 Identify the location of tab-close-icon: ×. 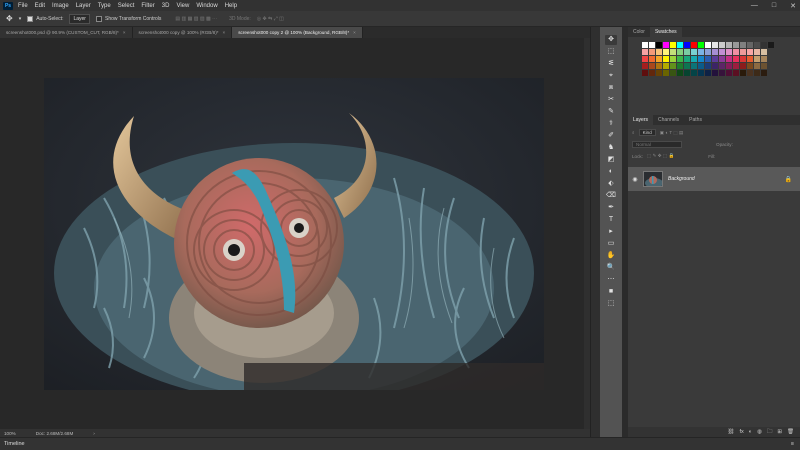
(124, 32).